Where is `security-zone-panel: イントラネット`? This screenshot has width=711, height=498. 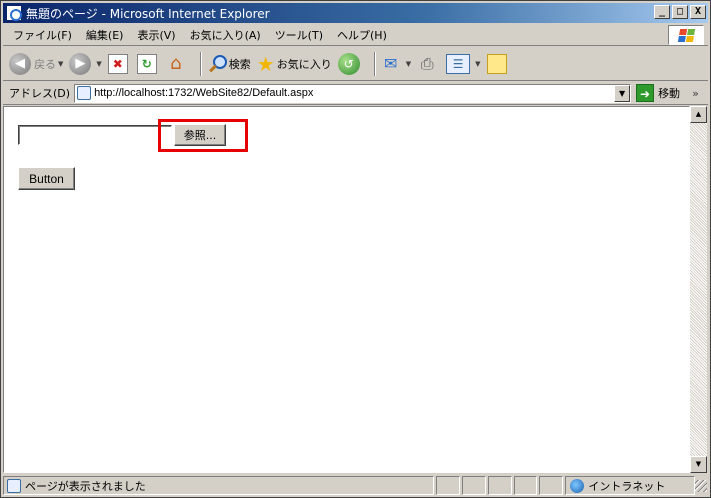 security-zone-panel: イントラネット is located at coordinates (630, 485).